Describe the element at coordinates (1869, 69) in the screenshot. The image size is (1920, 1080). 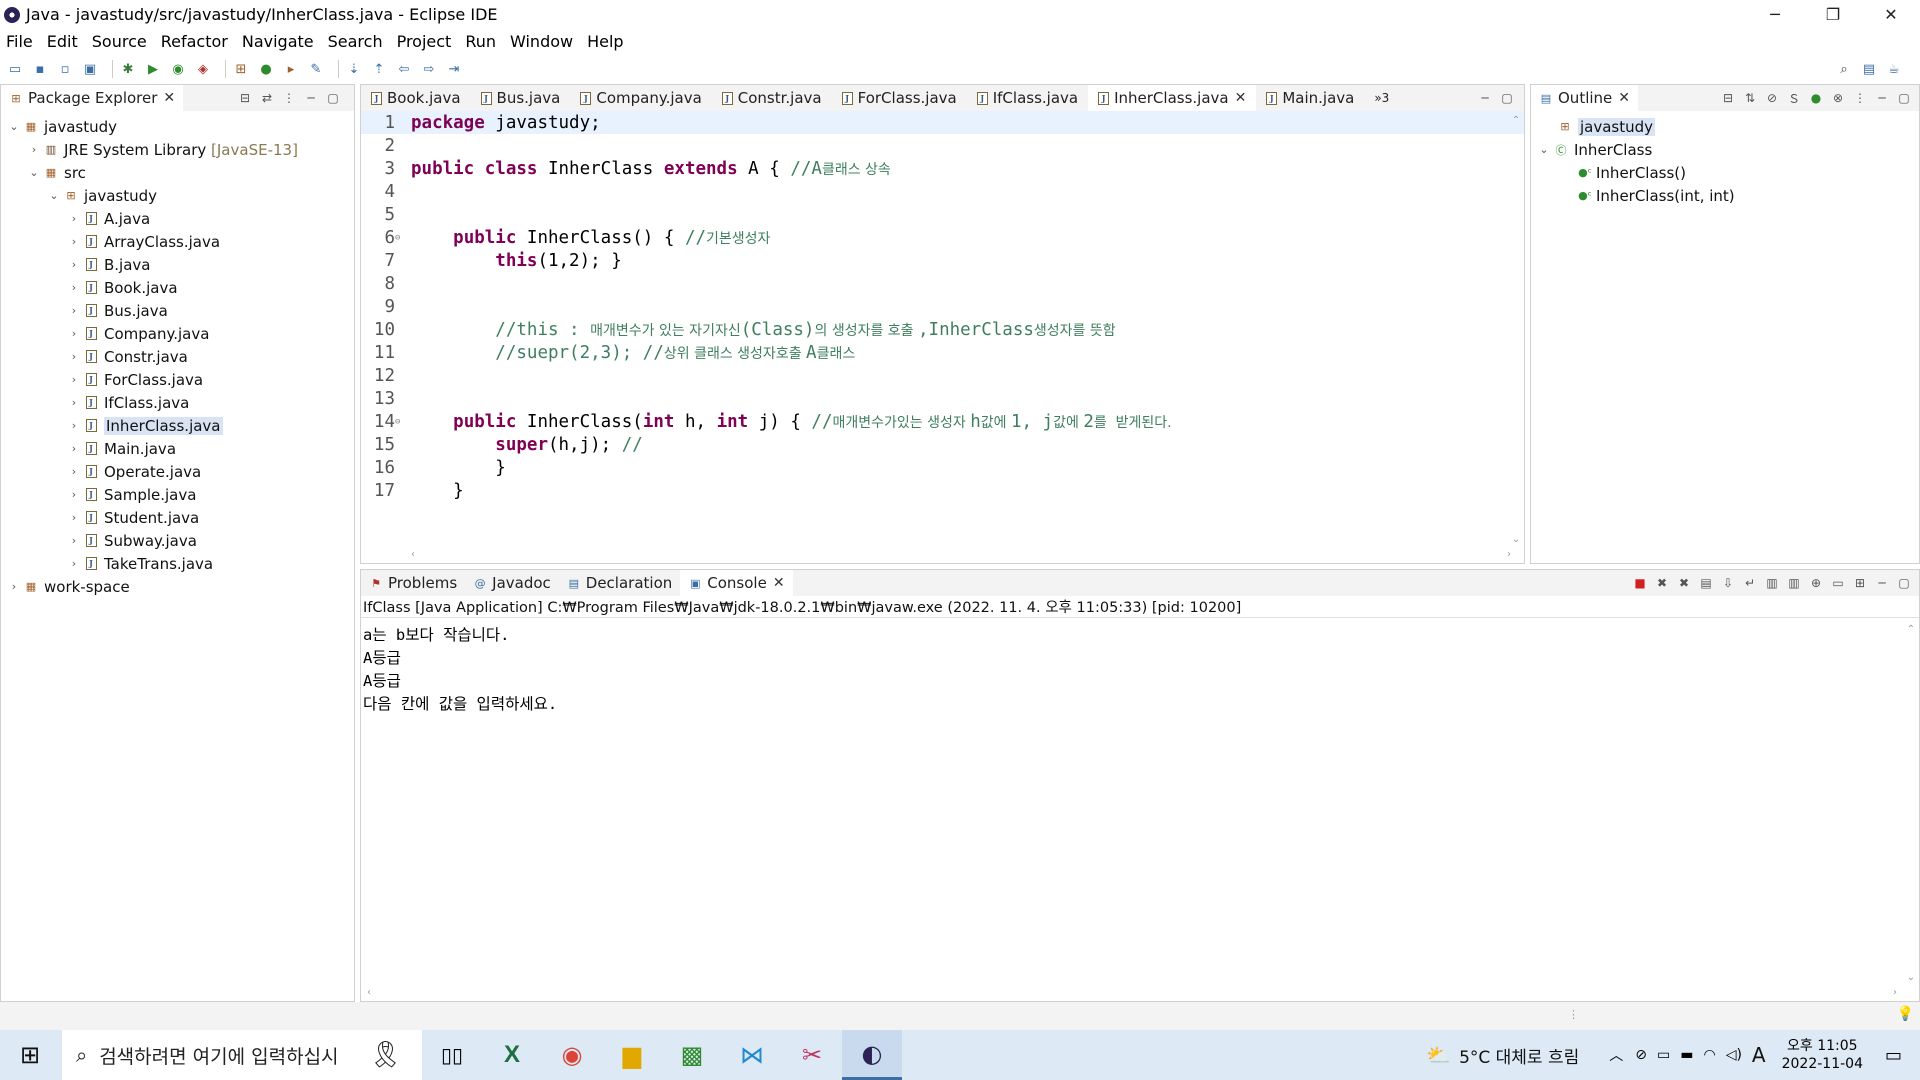
I see `open-perspective-icon: ▤` at that location.